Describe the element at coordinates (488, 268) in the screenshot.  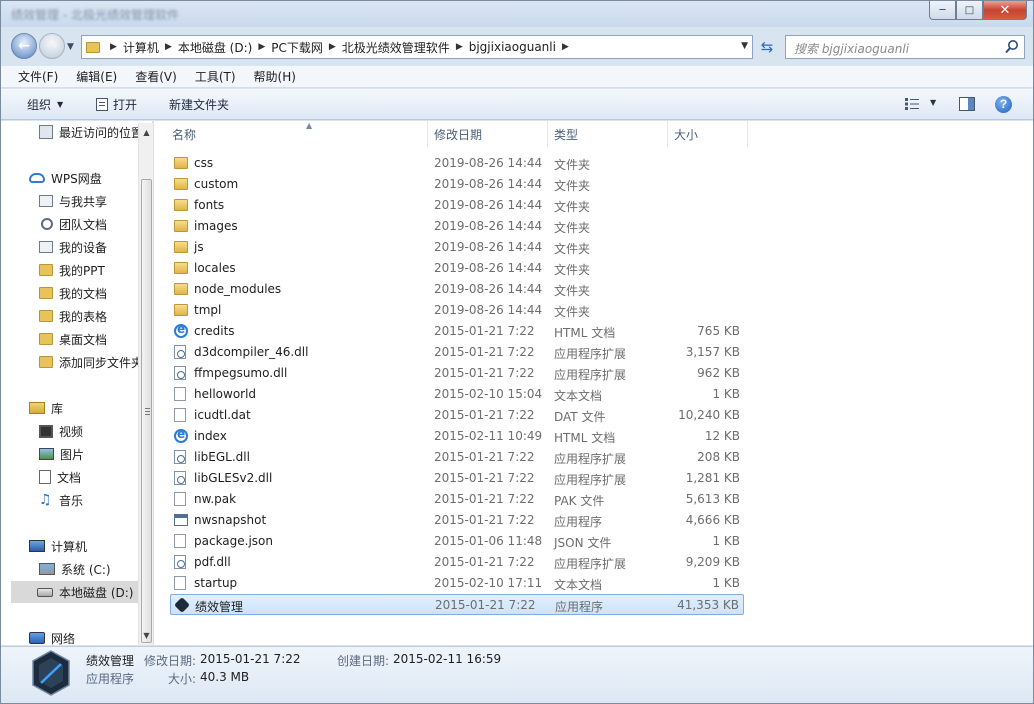
I see `file-date: 2019-08-26 14:44` at that location.